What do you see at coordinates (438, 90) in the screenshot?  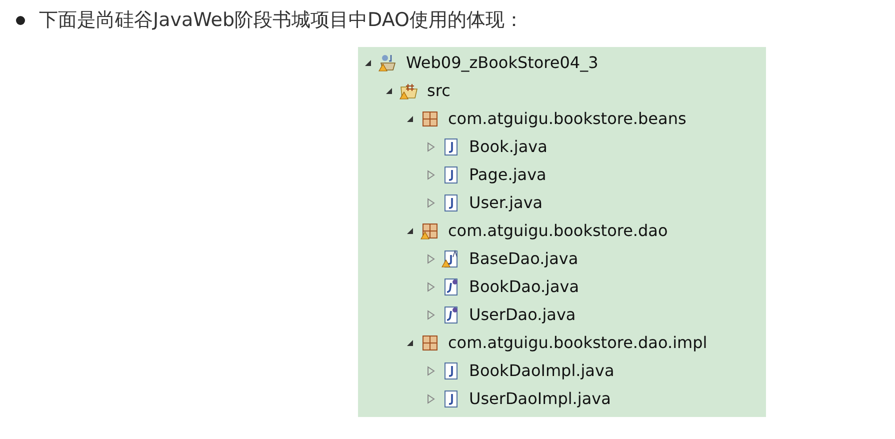 I see `tree-item-label: src` at bounding box center [438, 90].